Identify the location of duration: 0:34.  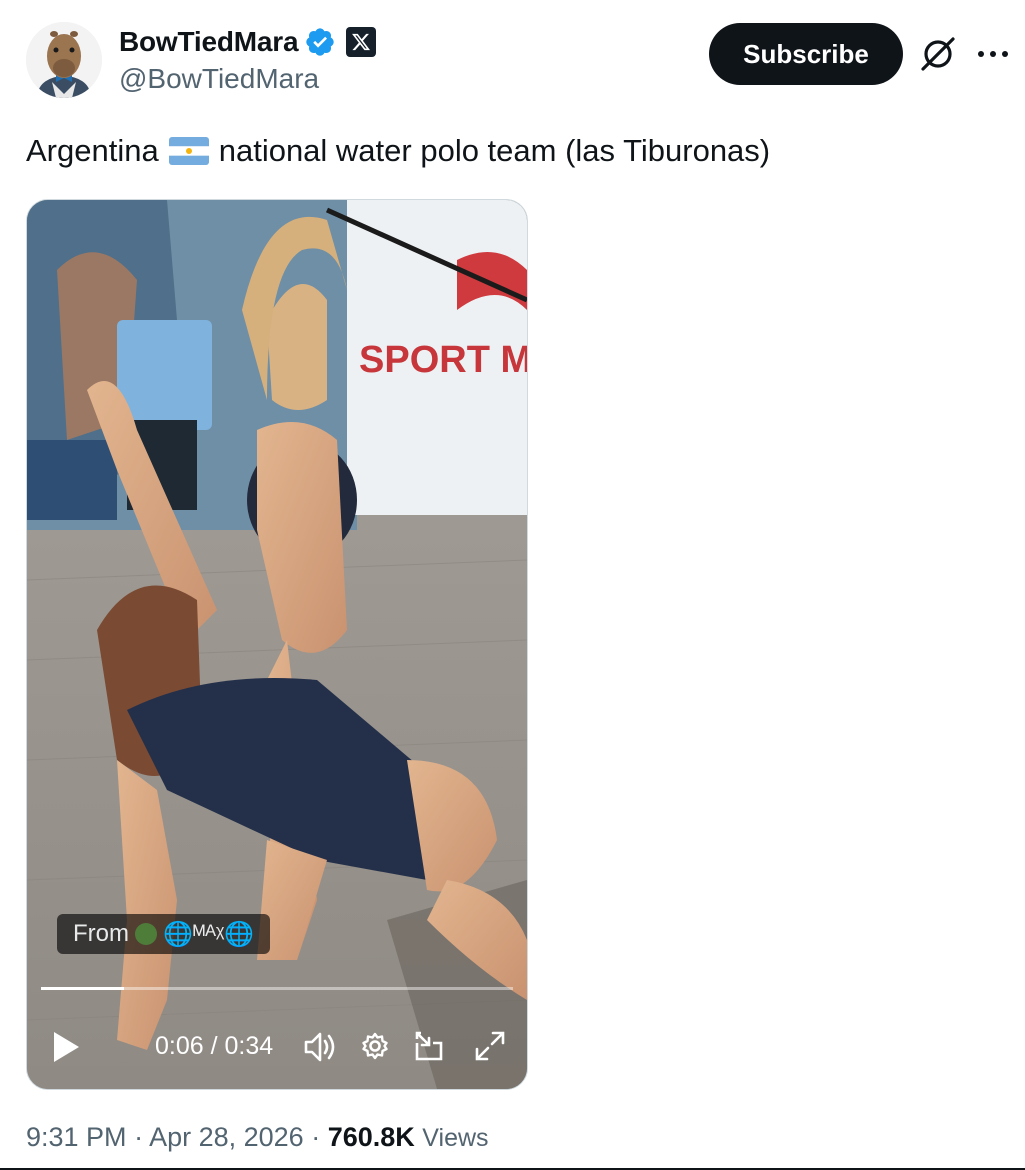
(249, 1046).